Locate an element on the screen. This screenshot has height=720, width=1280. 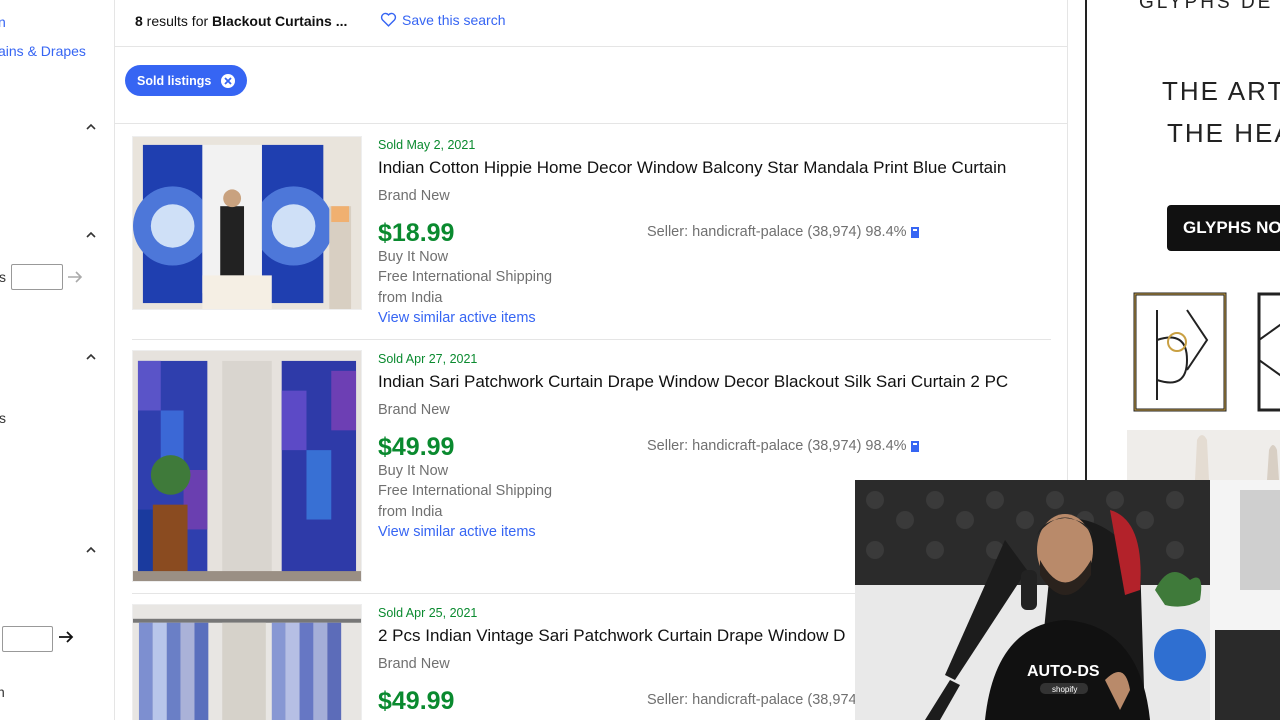
chip-label: Sold listings is located at coordinates (174, 80).